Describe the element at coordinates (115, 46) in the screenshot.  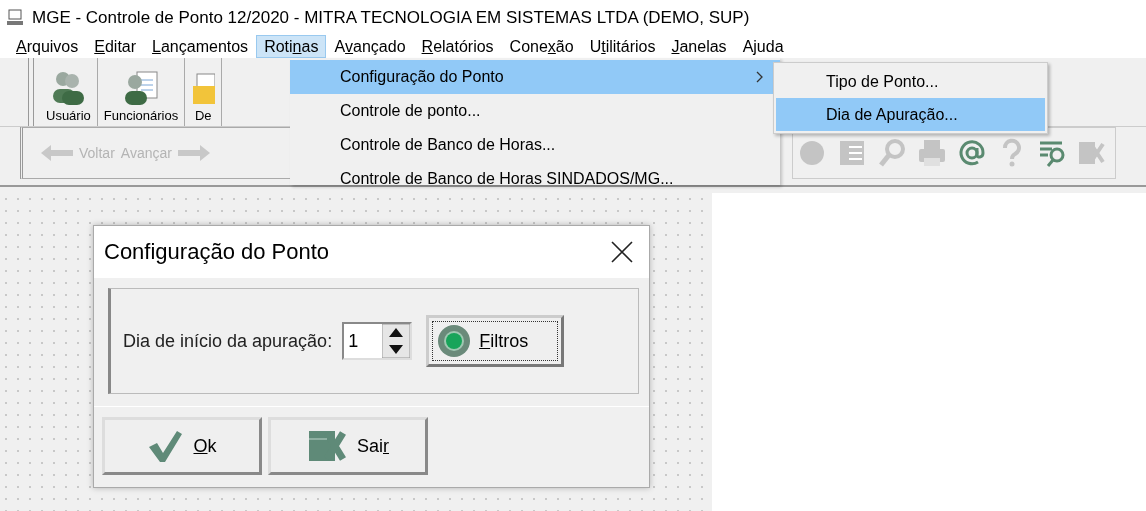
I see `menu-bar-item: Editar` at that location.